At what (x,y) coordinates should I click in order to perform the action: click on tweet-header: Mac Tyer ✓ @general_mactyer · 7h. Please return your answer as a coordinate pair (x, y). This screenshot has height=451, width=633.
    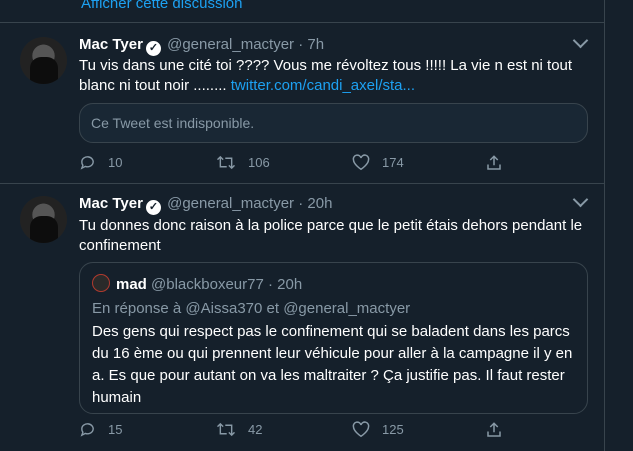
    Looking at the image, I should click on (201, 46).